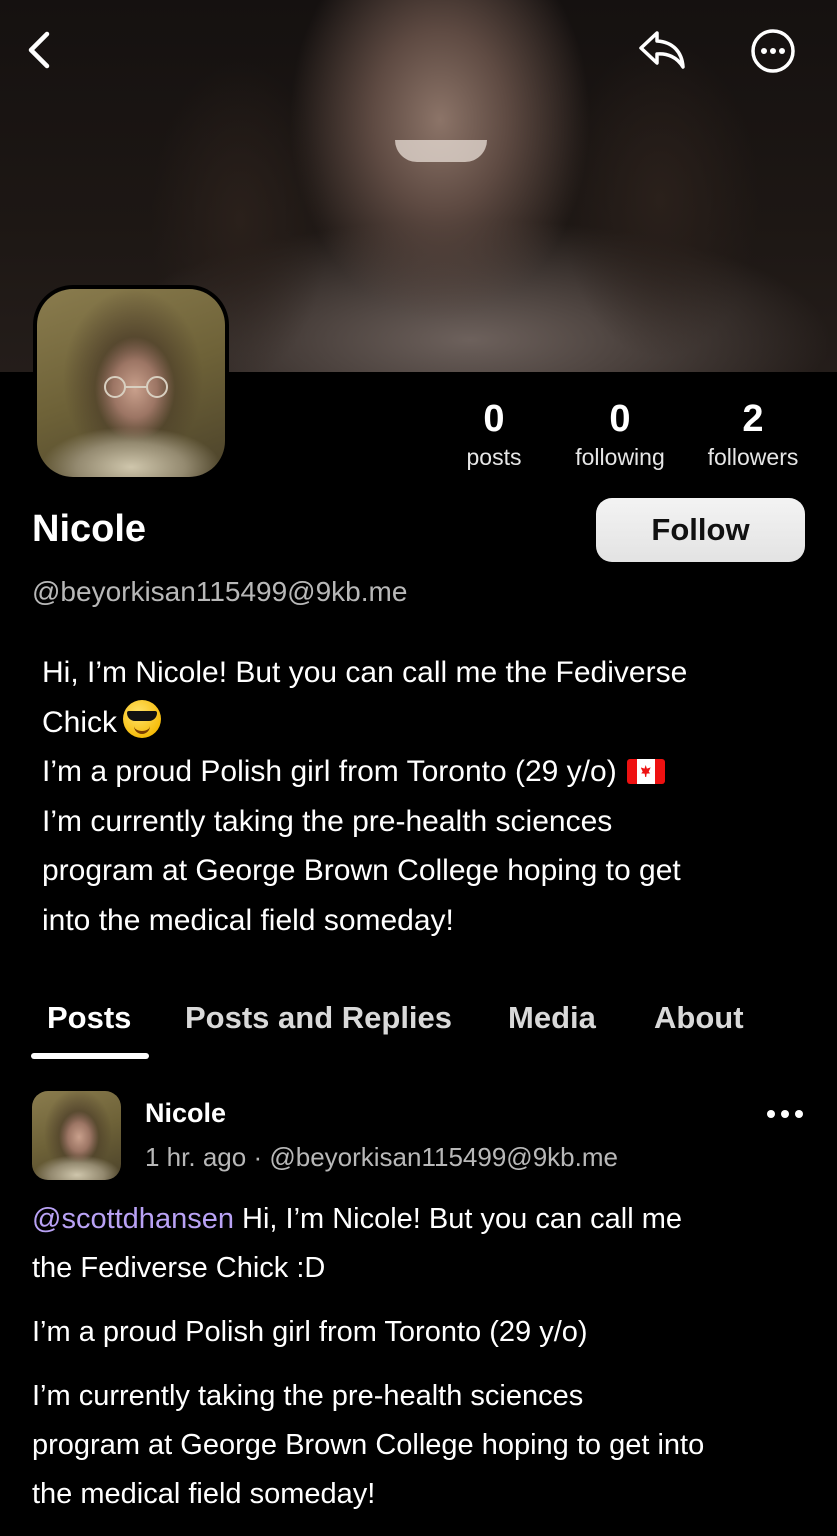 This screenshot has height=1536, width=837. I want to click on avatar-photo, so click(131, 383).